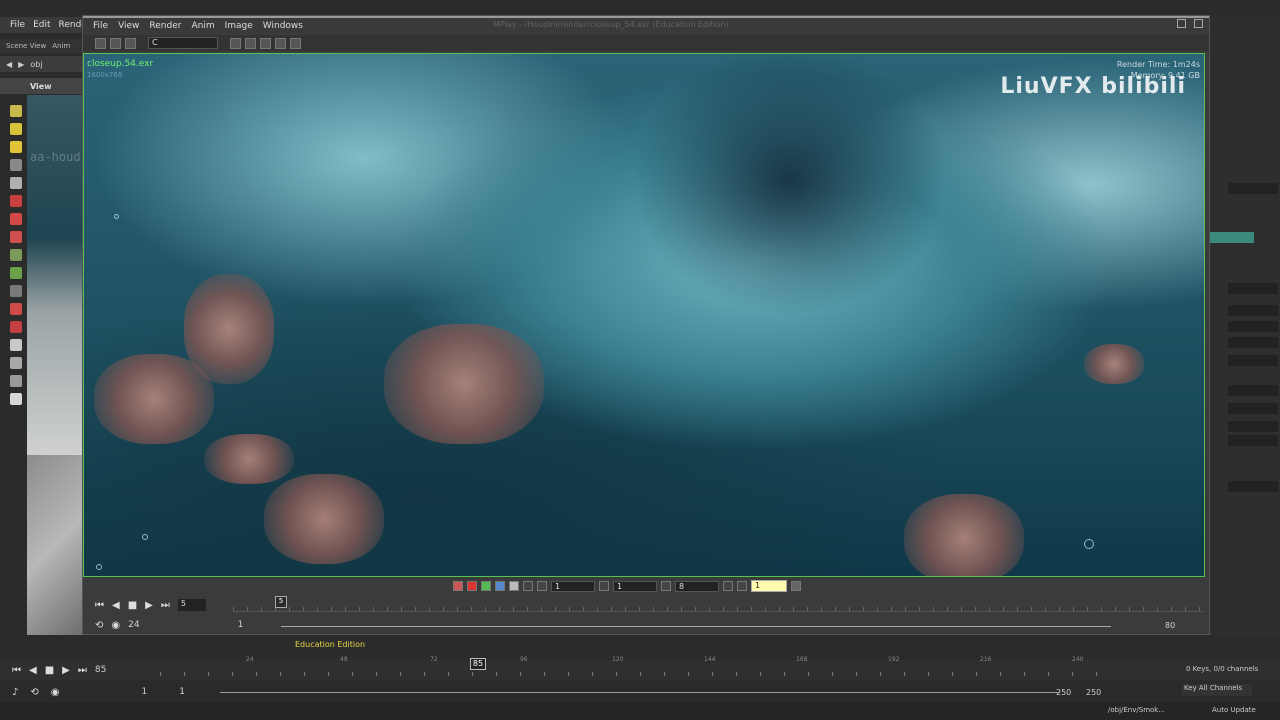 This screenshot has width=1280, height=720. What do you see at coordinates (100, 26) in the screenshot?
I see `mplay-menu-file: File` at bounding box center [100, 26].